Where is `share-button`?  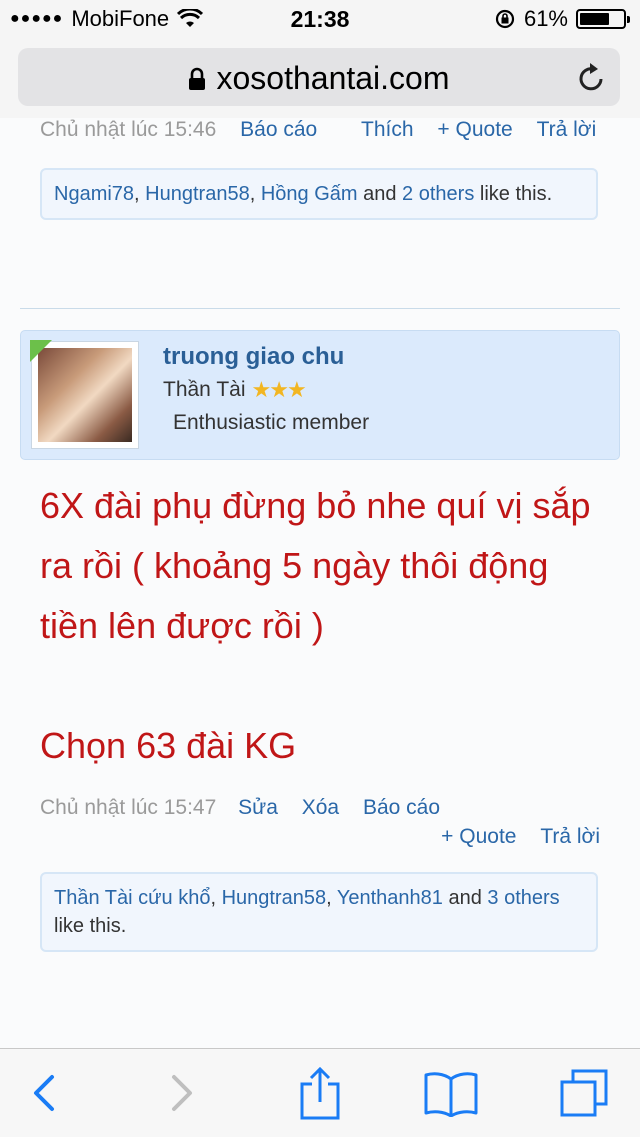
share-button is located at coordinates (320, 1093).